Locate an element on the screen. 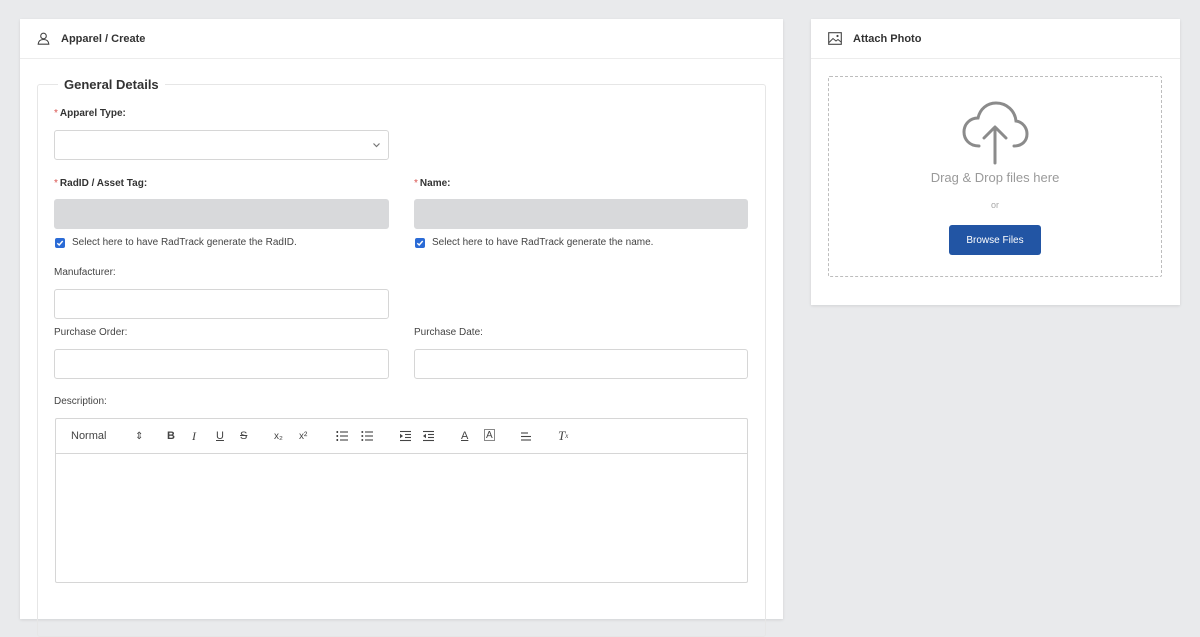  apparel-type-select is located at coordinates (221, 145).